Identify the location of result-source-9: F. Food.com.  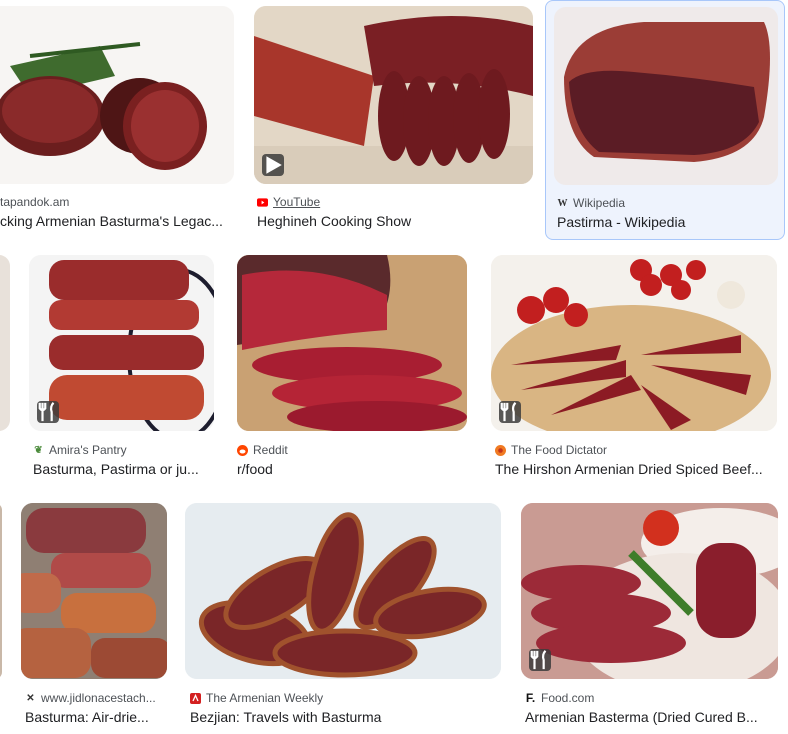
(560, 698).